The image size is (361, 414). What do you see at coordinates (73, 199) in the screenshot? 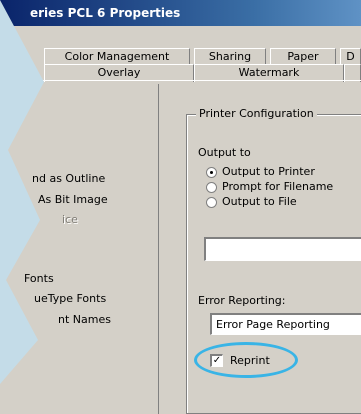
I see `radio-label-bit-image: As Bit Image` at bounding box center [73, 199].